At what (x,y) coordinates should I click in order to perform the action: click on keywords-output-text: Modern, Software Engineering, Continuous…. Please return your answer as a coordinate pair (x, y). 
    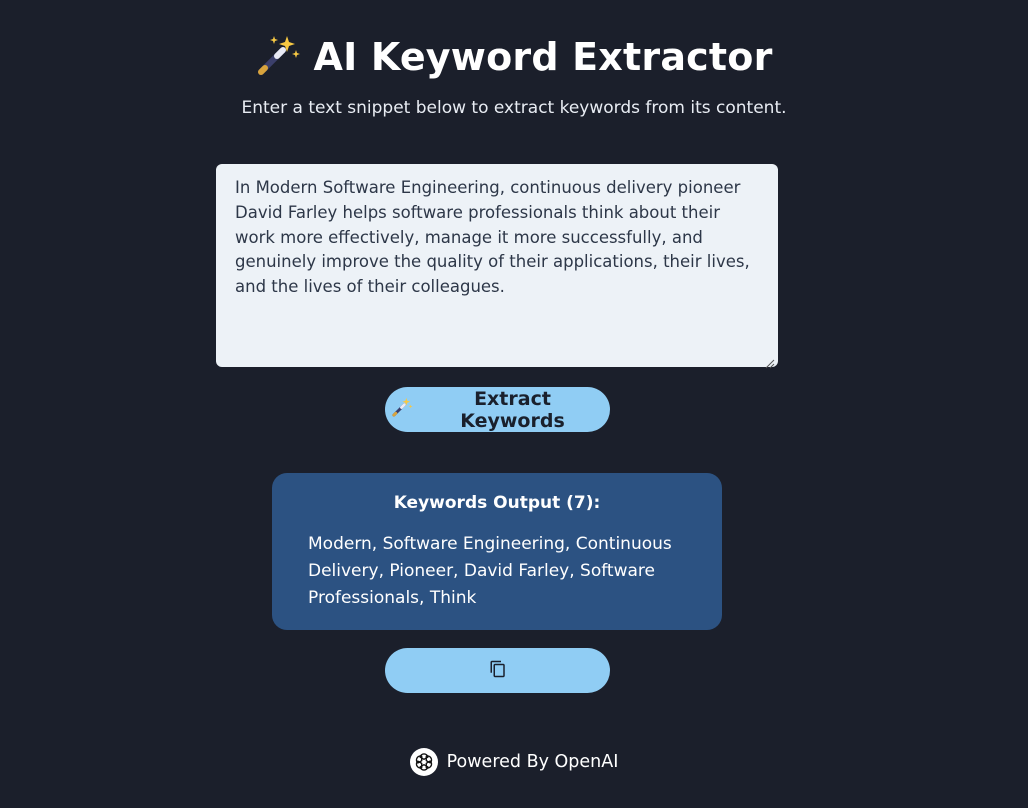
    Looking at the image, I should click on (490, 571).